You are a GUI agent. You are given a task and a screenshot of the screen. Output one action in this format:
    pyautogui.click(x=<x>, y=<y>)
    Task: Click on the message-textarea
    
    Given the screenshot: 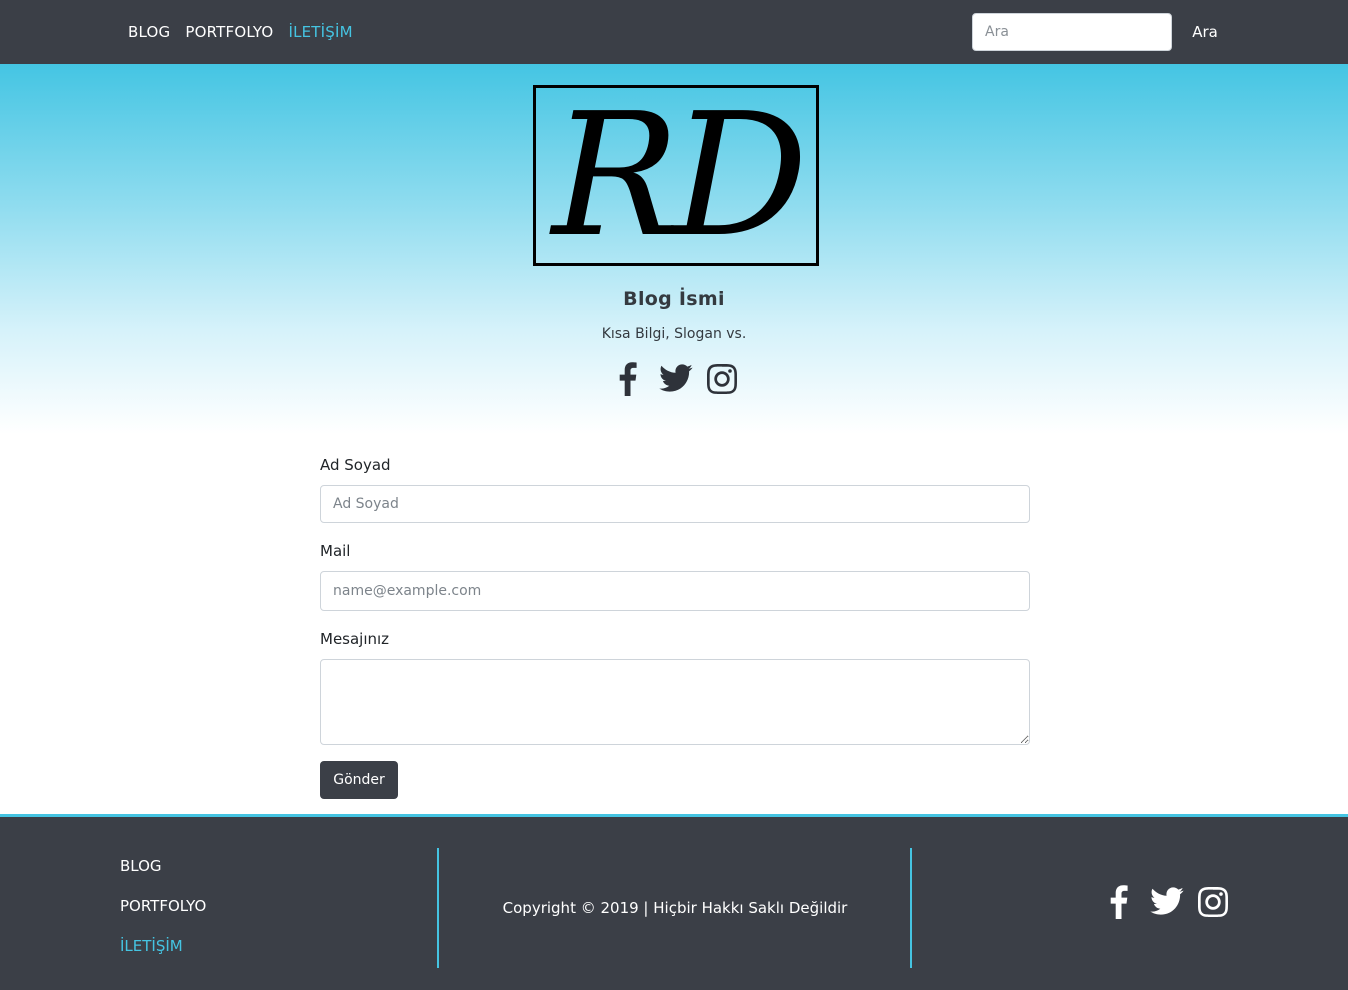 What is the action you would take?
    pyautogui.click(x=675, y=702)
    